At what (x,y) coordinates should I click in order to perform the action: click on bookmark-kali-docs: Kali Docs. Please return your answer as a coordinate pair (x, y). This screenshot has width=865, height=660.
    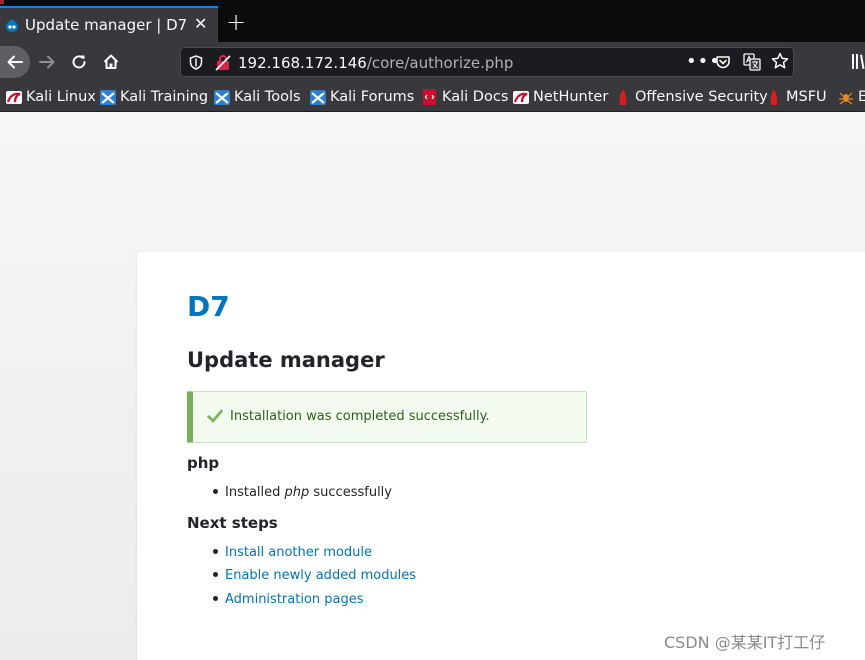
    Looking at the image, I should click on (465, 97).